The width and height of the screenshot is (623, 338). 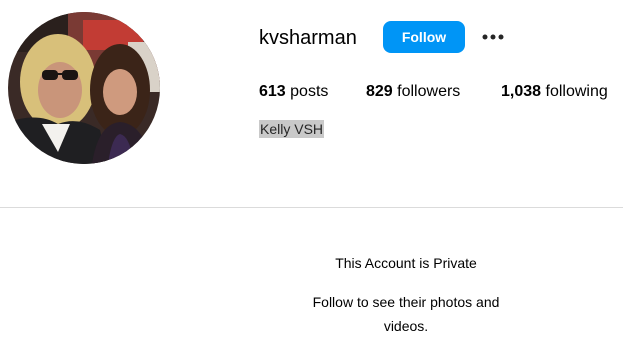 I want to click on section-divider, so click(x=311, y=207).